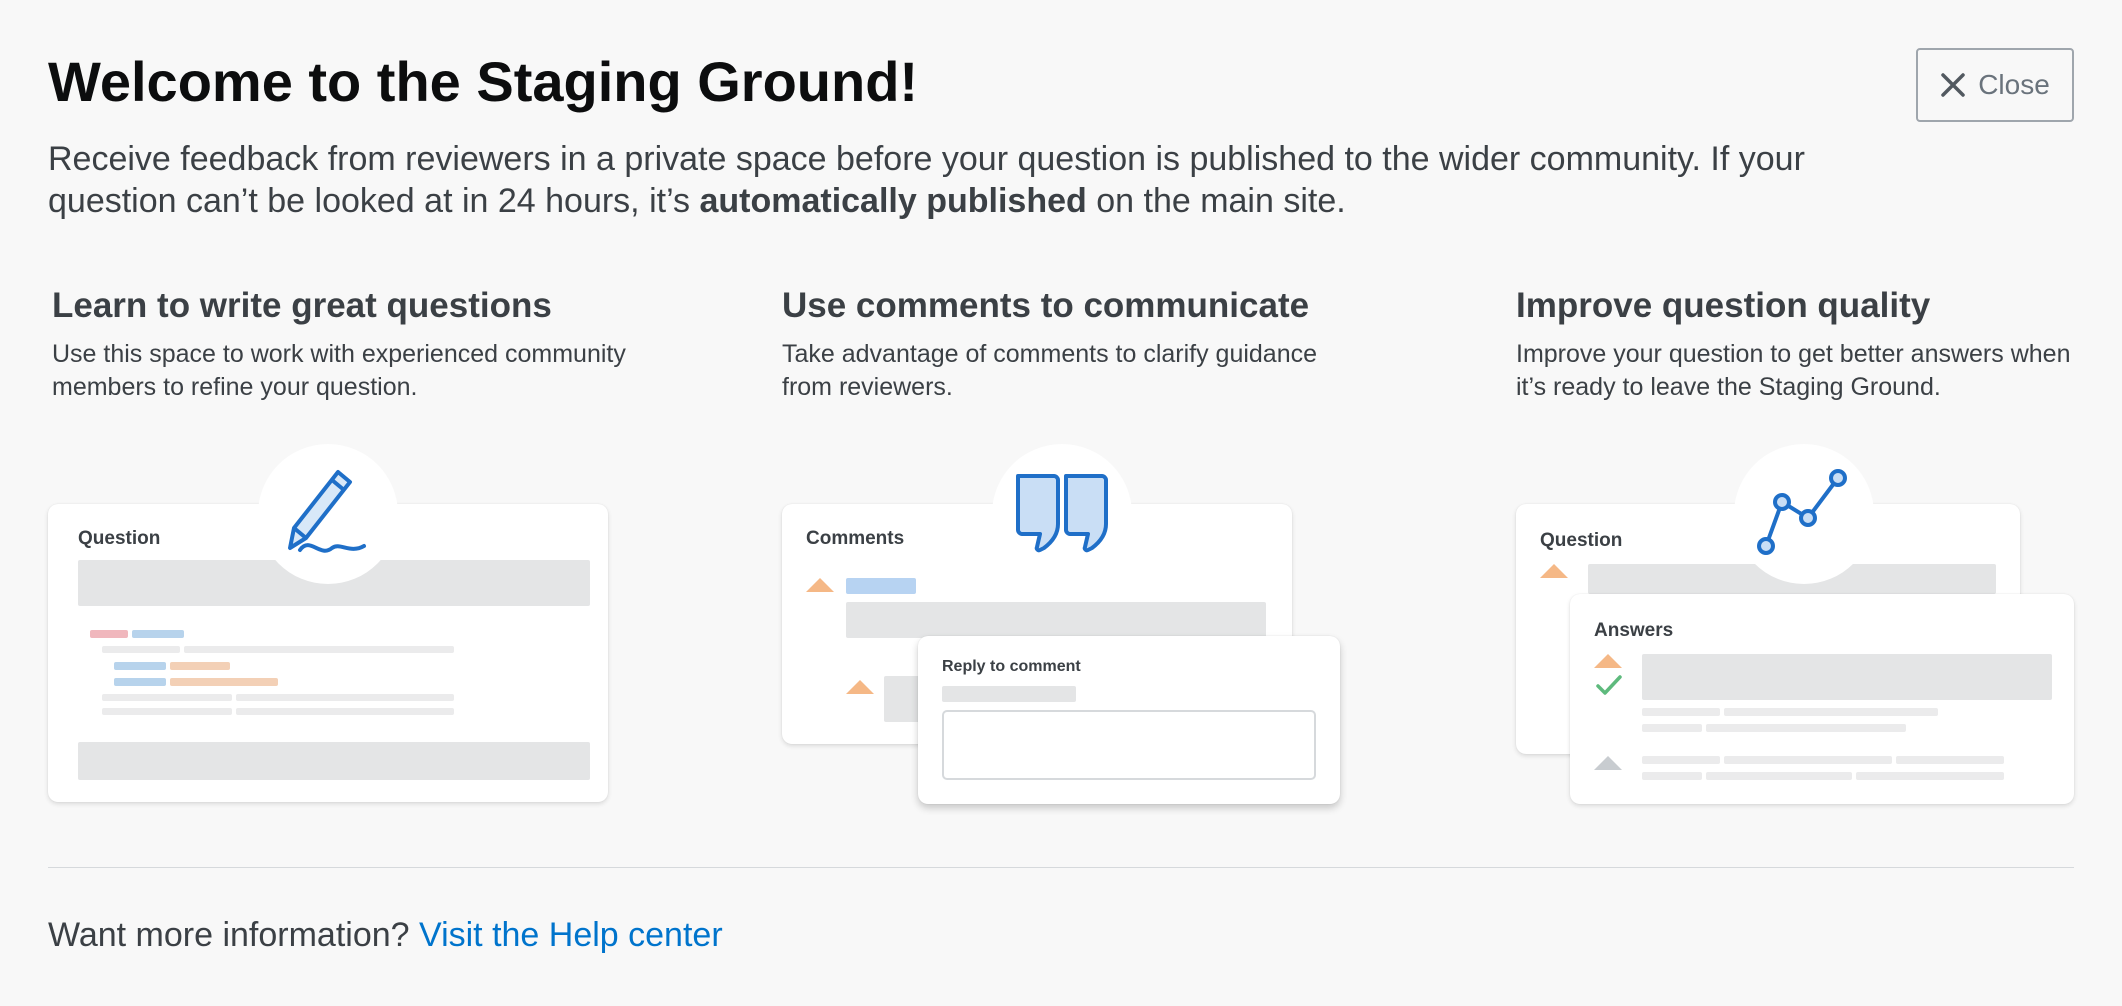 This screenshot has height=1006, width=2122. I want to click on intro-emphasis: automatically published, so click(893, 201).